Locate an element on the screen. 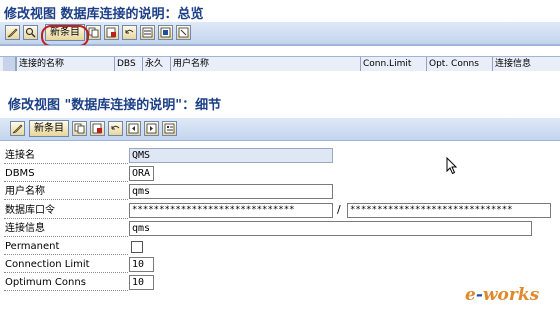  dbms-label: DBMS is located at coordinates (20, 173).